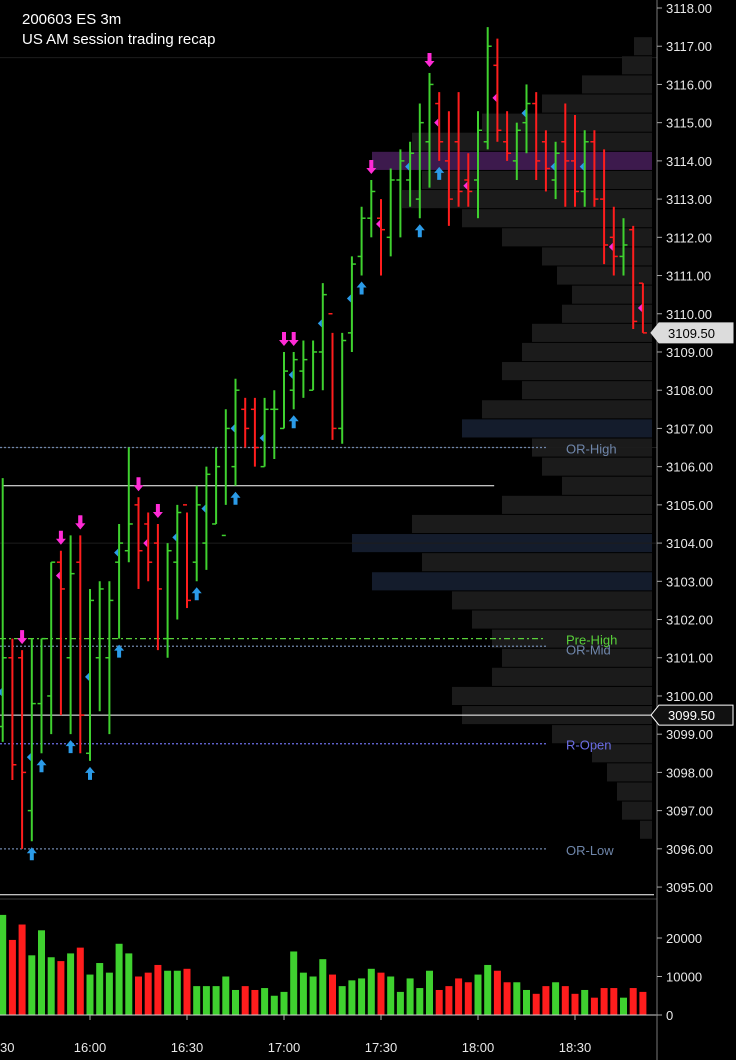 The height and width of the screenshot is (1060, 736). I want to click on price-tick-label: 3107.00, so click(689, 428).